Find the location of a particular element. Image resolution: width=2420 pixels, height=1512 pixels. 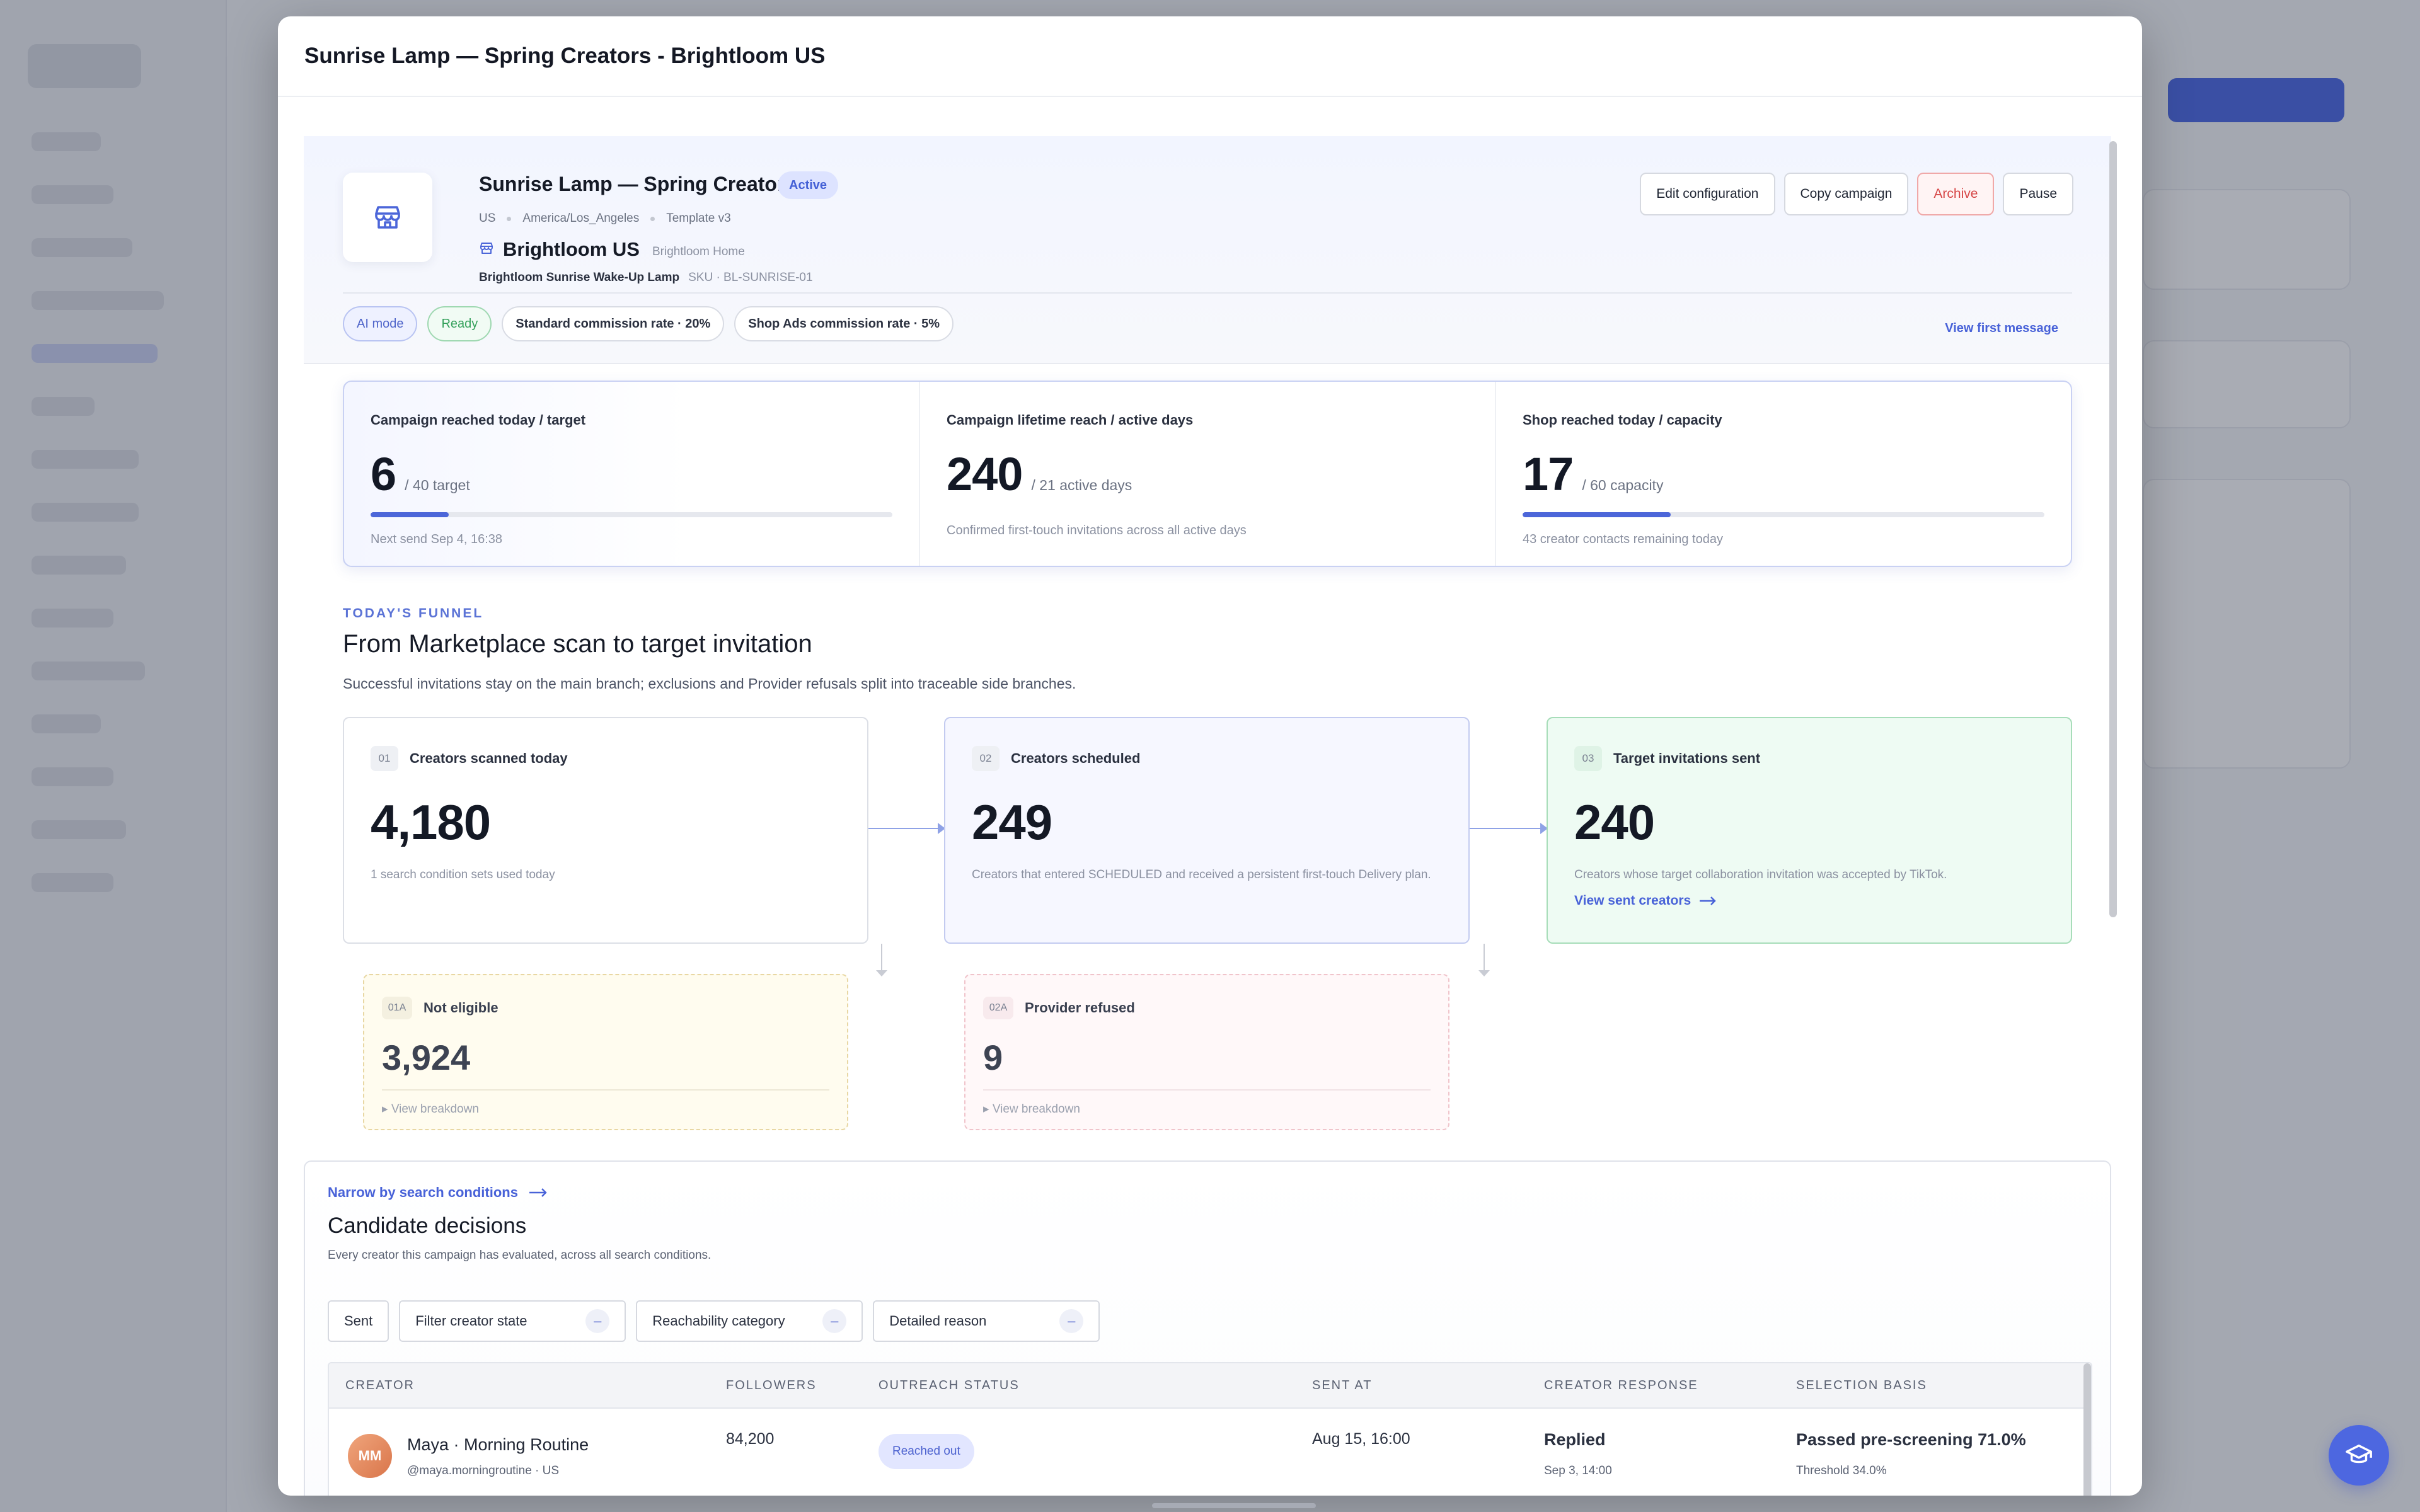

modal-scrollbar is located at coordinates (2114, 809).